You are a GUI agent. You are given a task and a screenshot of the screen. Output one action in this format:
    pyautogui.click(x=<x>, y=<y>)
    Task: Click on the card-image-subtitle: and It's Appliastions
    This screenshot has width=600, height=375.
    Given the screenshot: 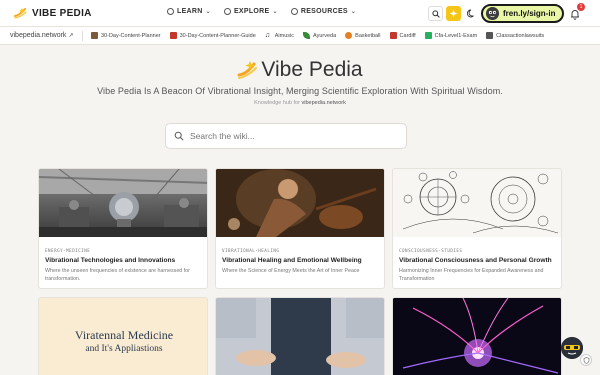 What is the action you would take?
    pyautogui.click(x=124, y=349)
    